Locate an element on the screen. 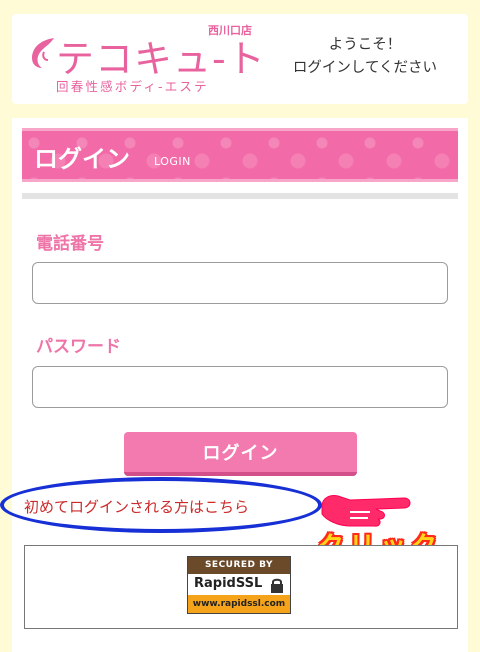 This screenshot has height=652, width=480. phone-label: 電話番号 is located at coordinates (70, 244).